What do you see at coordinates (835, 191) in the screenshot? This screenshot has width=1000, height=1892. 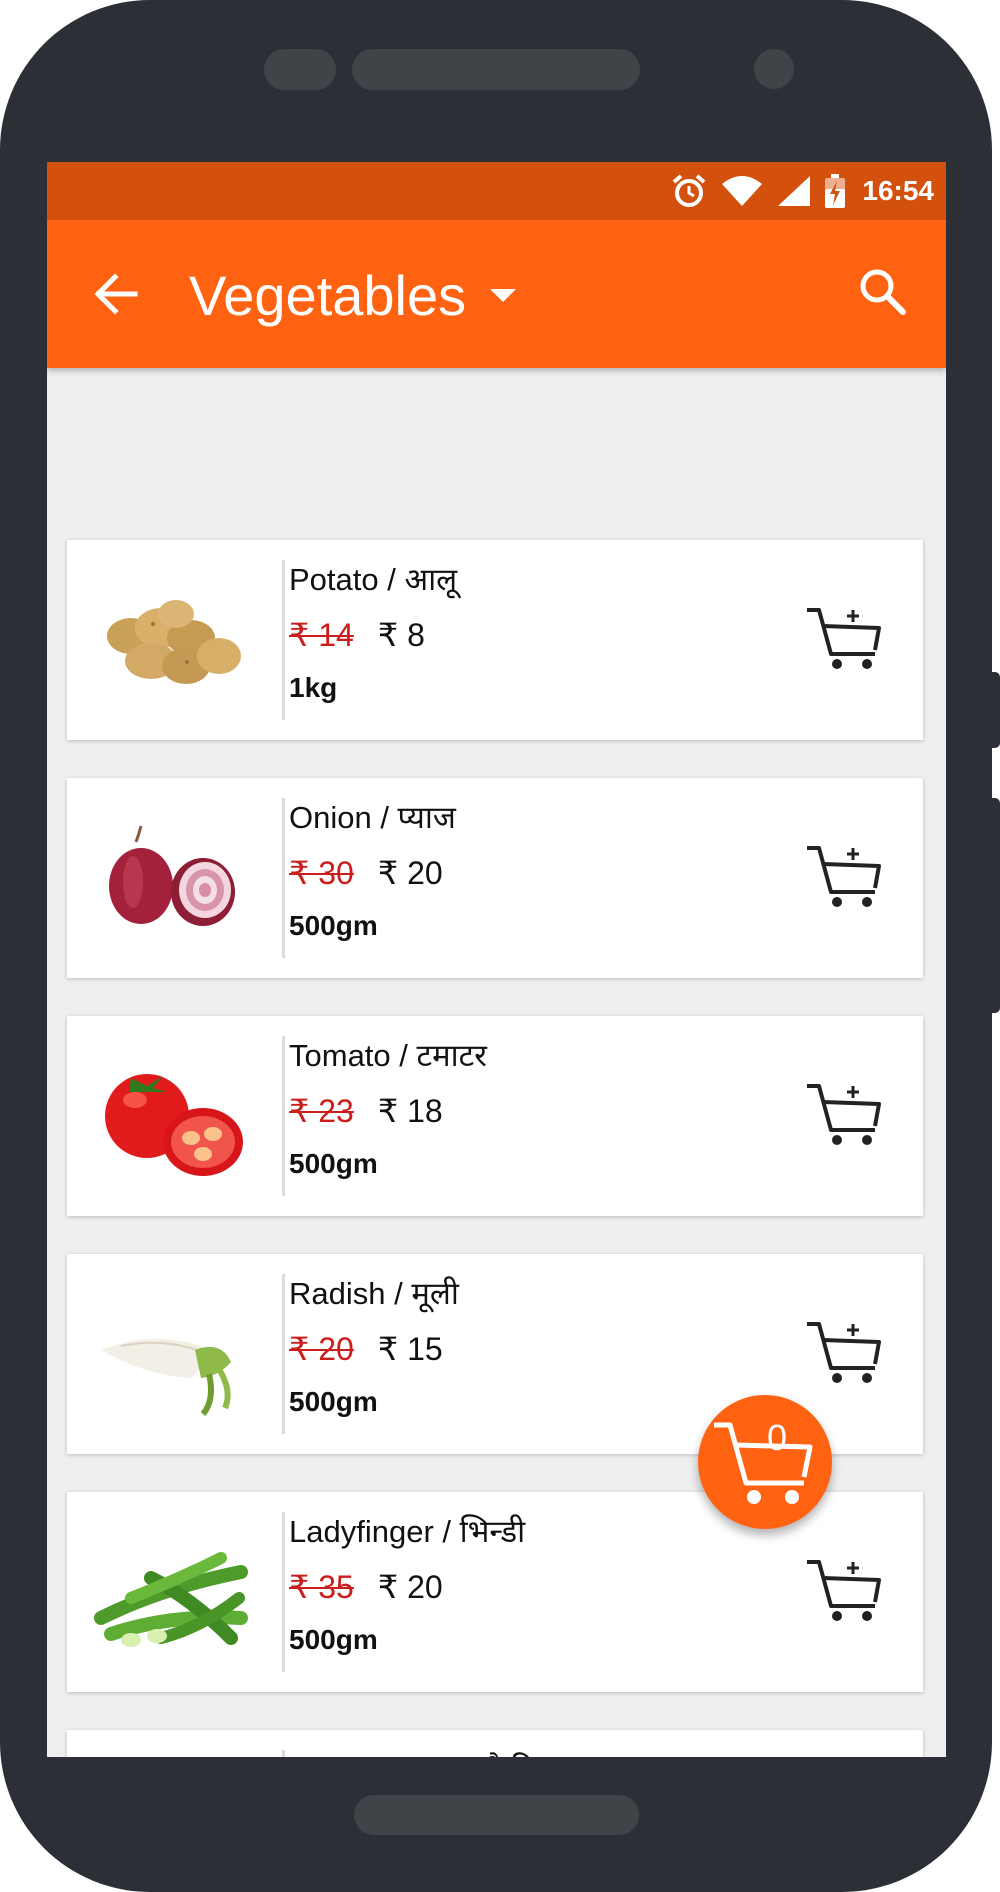 I see `battery-charging-icon` at bounding box center [835, 191].